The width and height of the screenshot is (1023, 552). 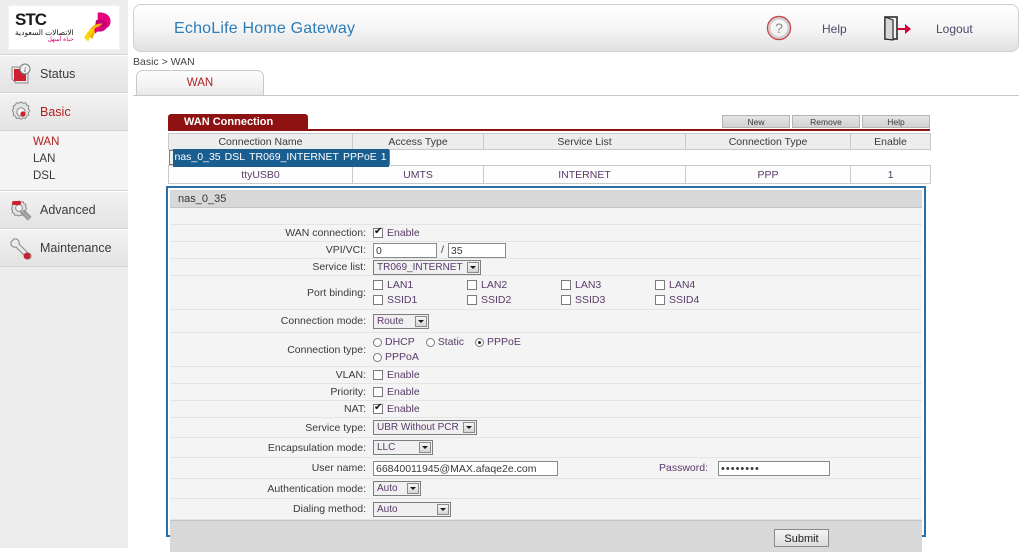 What do you see at coordinates (576, 28) in the screenshot?
I see `app-header: EchoLife Home Gateway ? Help Logout` at bounding box center [576, 28].